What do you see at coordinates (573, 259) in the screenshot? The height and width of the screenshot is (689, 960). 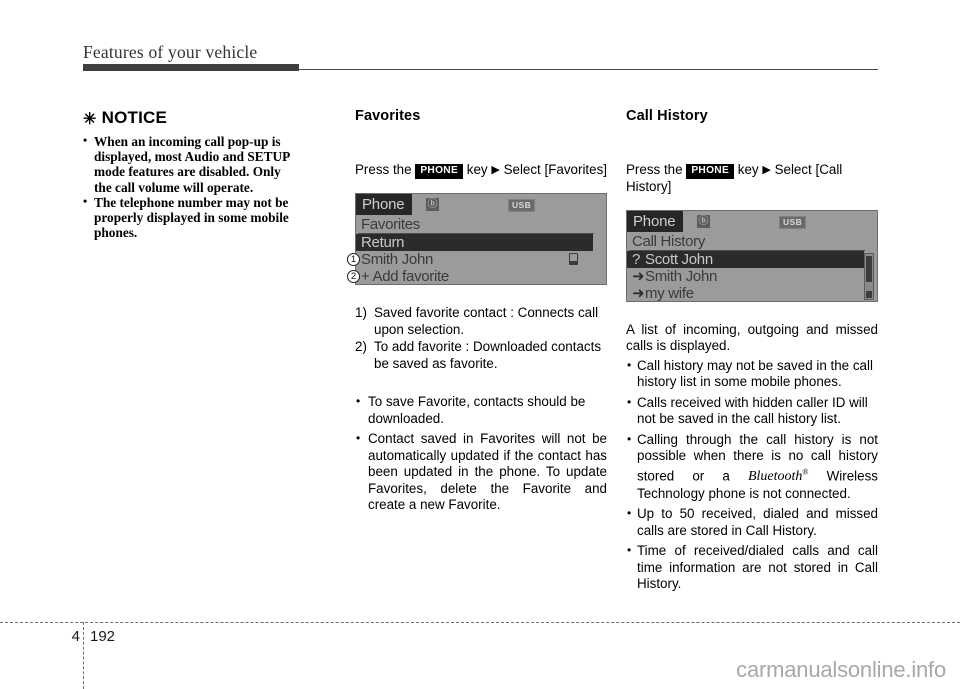 I see `mobile-phone-icon` at bounding box center [573, 259].